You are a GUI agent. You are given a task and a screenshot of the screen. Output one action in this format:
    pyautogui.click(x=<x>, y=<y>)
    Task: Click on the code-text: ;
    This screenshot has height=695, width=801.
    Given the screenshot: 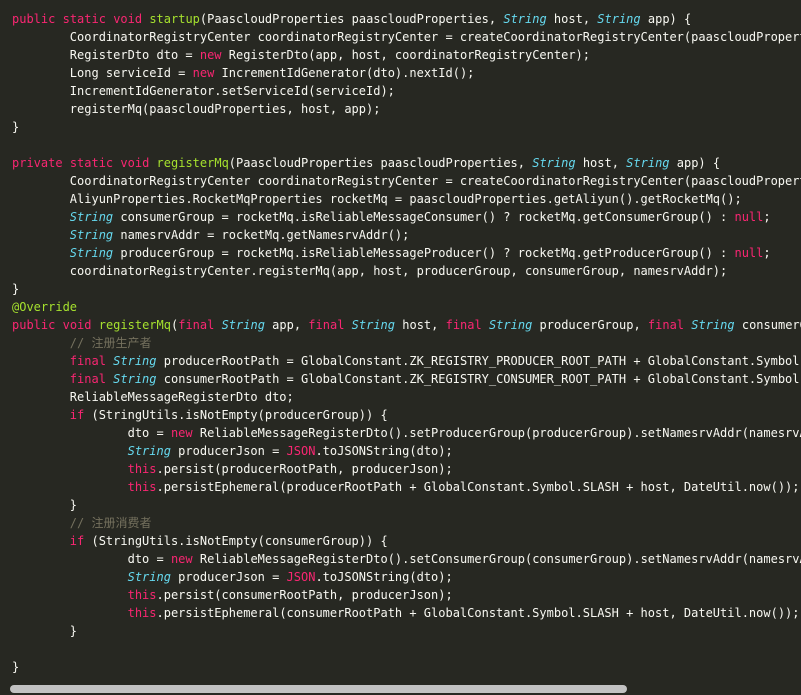 What is the action you would take?
    pyautogui.click(x=767, y=217)
    